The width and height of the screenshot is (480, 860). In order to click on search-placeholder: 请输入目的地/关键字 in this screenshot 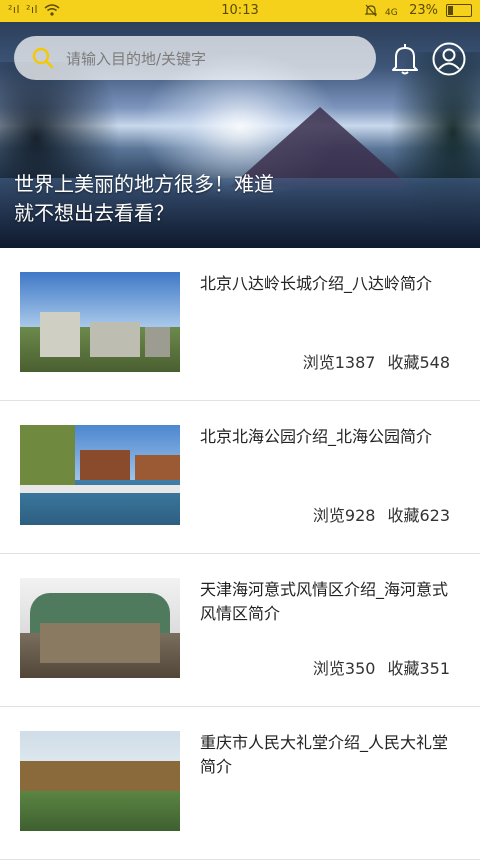, I will do `click(136, 58)`.